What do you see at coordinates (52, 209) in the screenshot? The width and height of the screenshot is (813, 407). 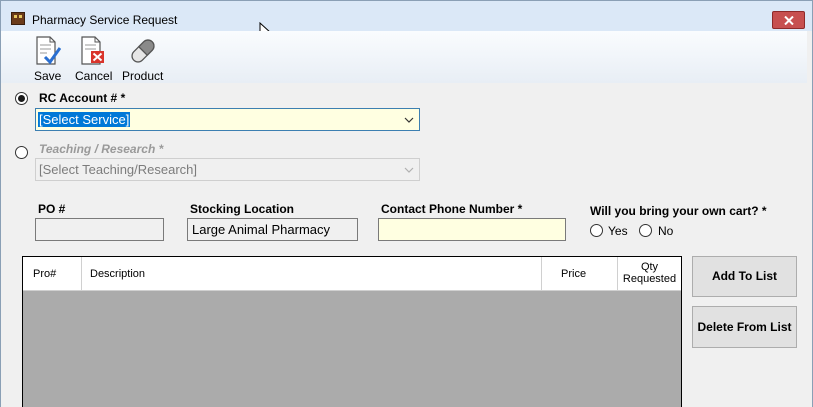 I see `po-number-label: PO #` at bounding box center [52, 209].